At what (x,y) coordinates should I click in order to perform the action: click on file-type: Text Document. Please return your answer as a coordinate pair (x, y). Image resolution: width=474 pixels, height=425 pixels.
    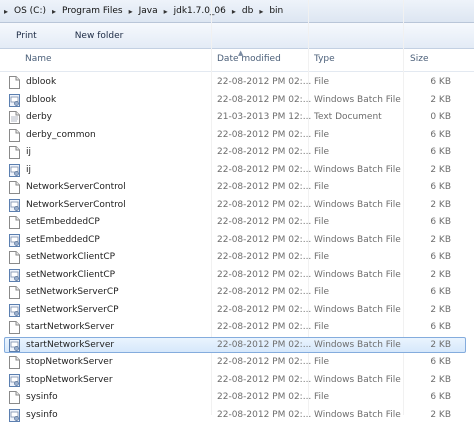
    Looking at the image, I should click on (348, 117).